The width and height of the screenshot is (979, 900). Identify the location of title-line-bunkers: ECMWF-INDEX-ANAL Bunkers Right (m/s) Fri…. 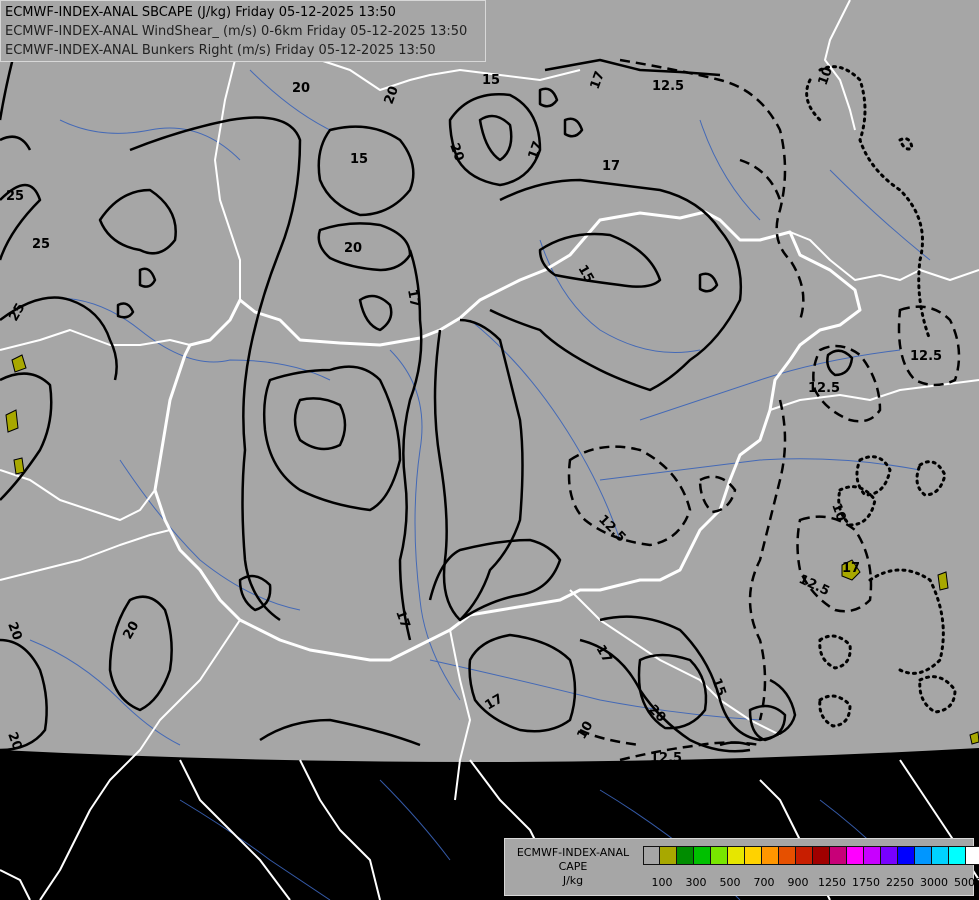
(220, 50).